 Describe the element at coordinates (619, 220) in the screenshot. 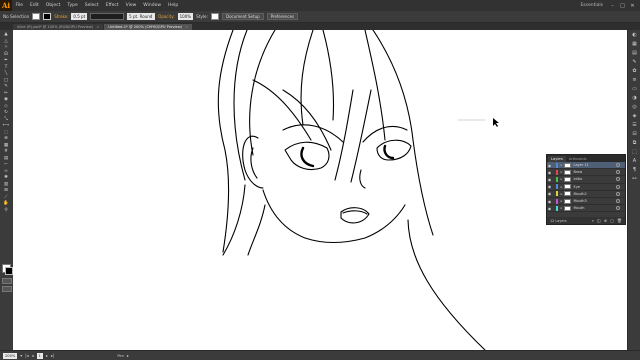

I see `delete-layer-icon: 🗑` at that location.